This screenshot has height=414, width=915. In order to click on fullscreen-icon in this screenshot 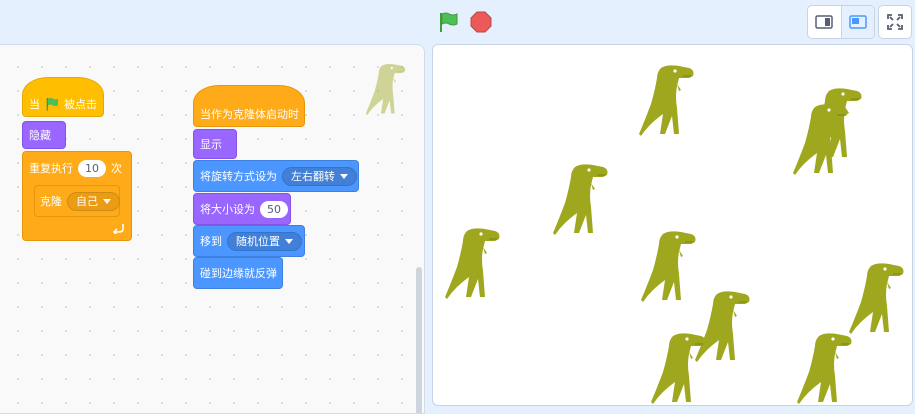, I will do `click(895, 22)`.